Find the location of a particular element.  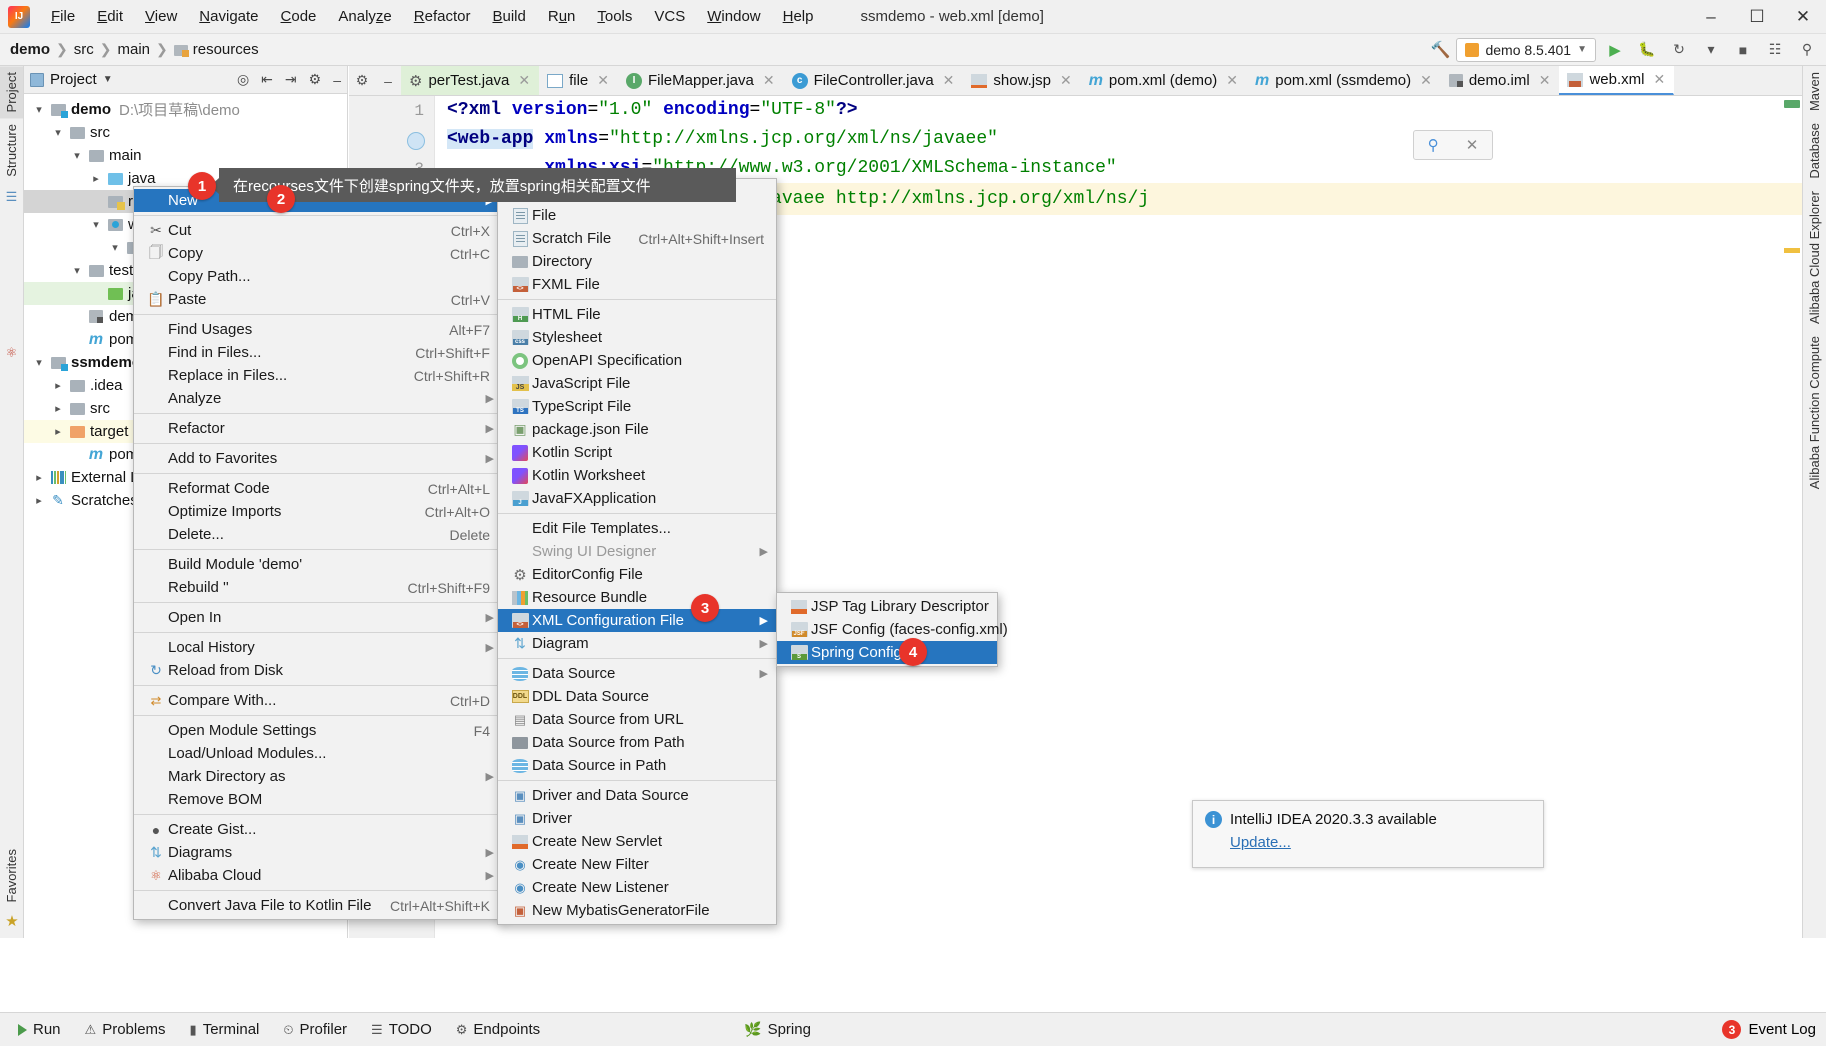

menu-item-resource-bundle: Resource Bundle is located at coordinates (637, 597).